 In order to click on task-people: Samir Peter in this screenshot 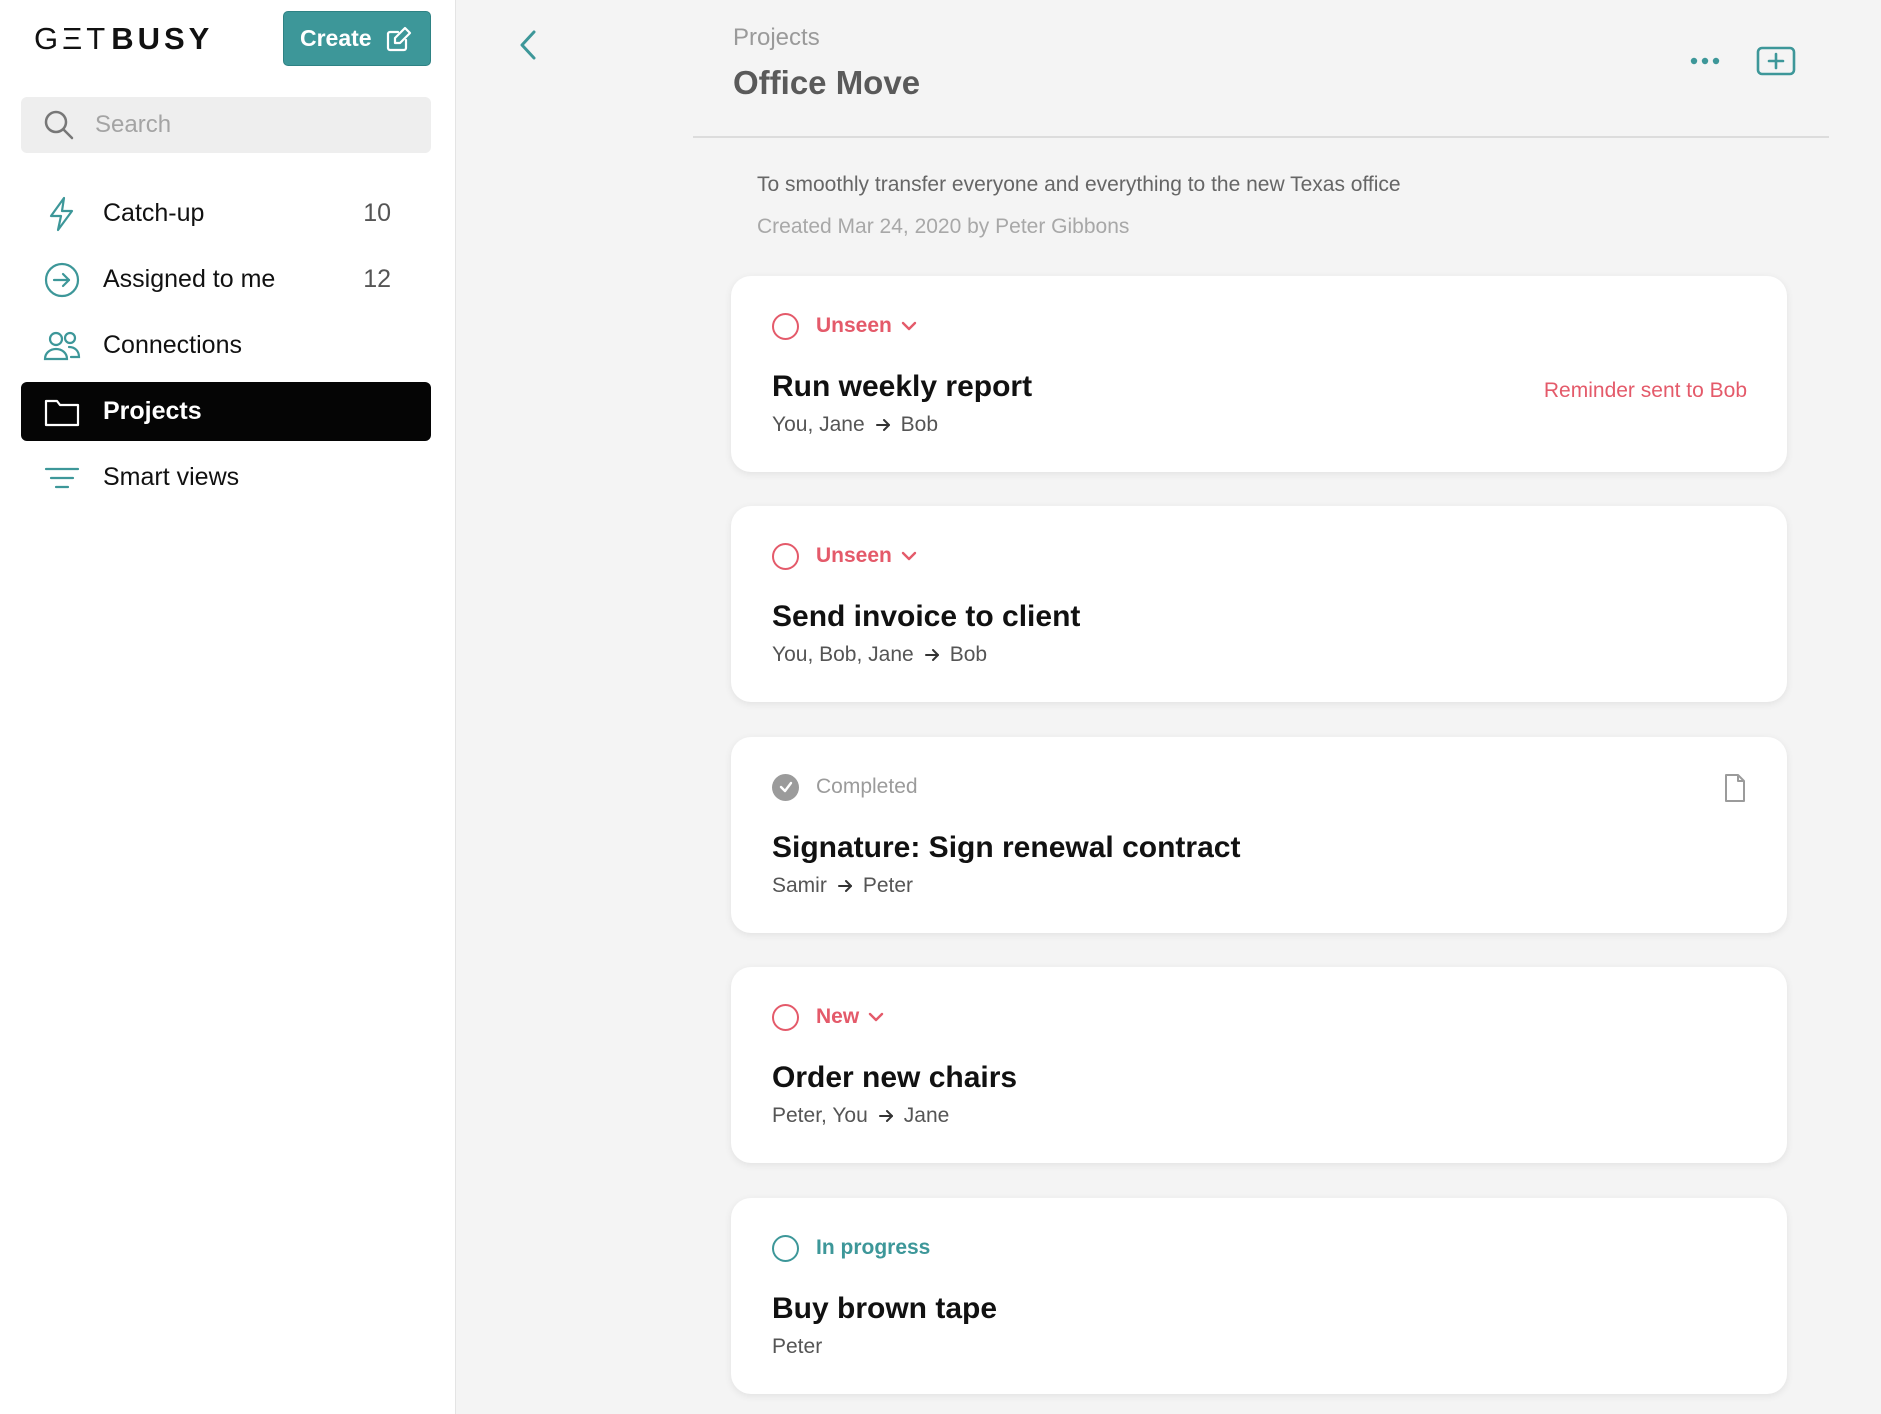, I will do `click(842, 886)`.